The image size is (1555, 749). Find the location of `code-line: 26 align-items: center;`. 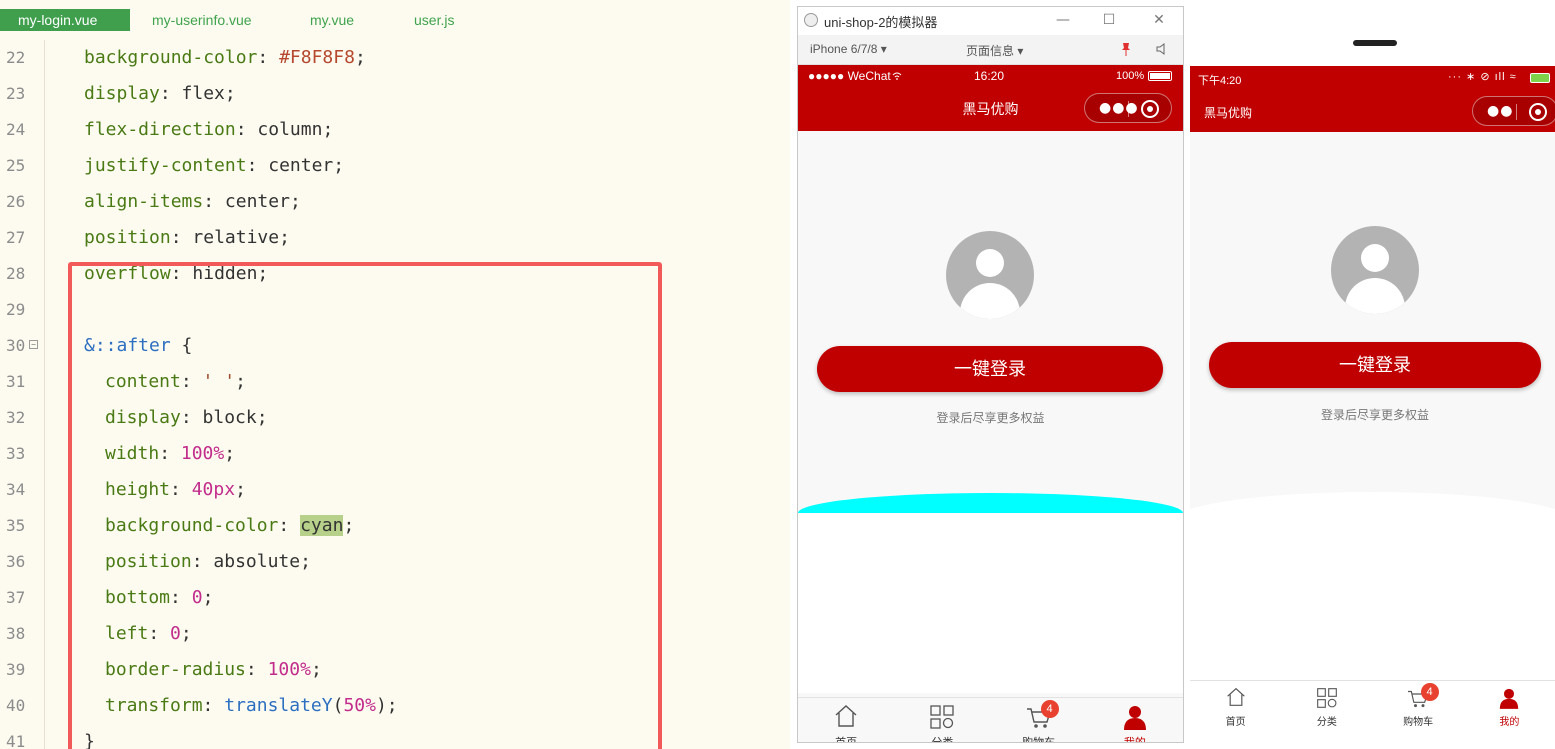

code-line: 26 align-items: center; is located at coordinates (395, 202).